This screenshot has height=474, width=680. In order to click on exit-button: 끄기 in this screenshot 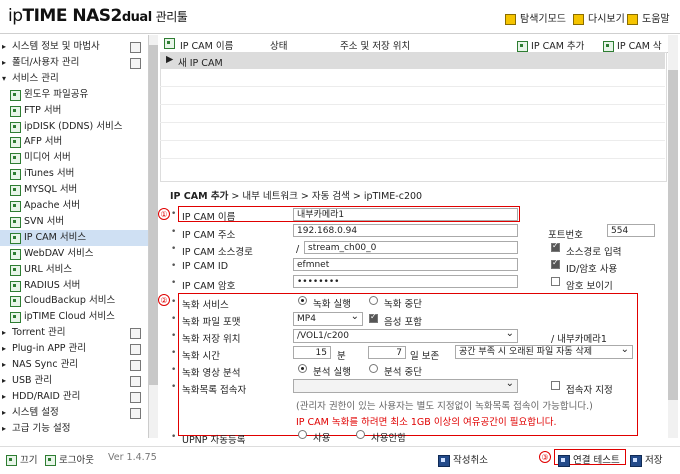, I will do `click(22, 459)`.